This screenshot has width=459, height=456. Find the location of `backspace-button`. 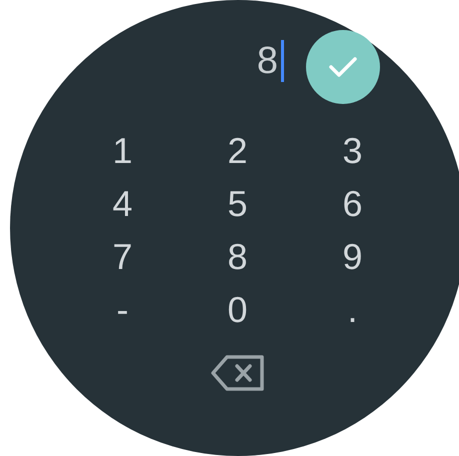

backspace-button is located at coordinates (238, 373).